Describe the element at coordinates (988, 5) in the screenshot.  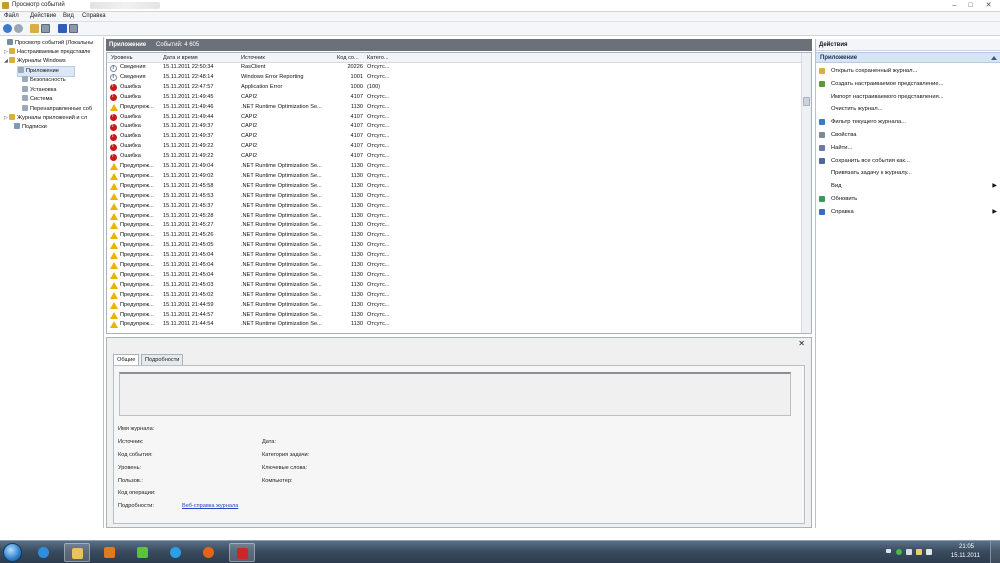
I see `close-button: ✕` at that location.